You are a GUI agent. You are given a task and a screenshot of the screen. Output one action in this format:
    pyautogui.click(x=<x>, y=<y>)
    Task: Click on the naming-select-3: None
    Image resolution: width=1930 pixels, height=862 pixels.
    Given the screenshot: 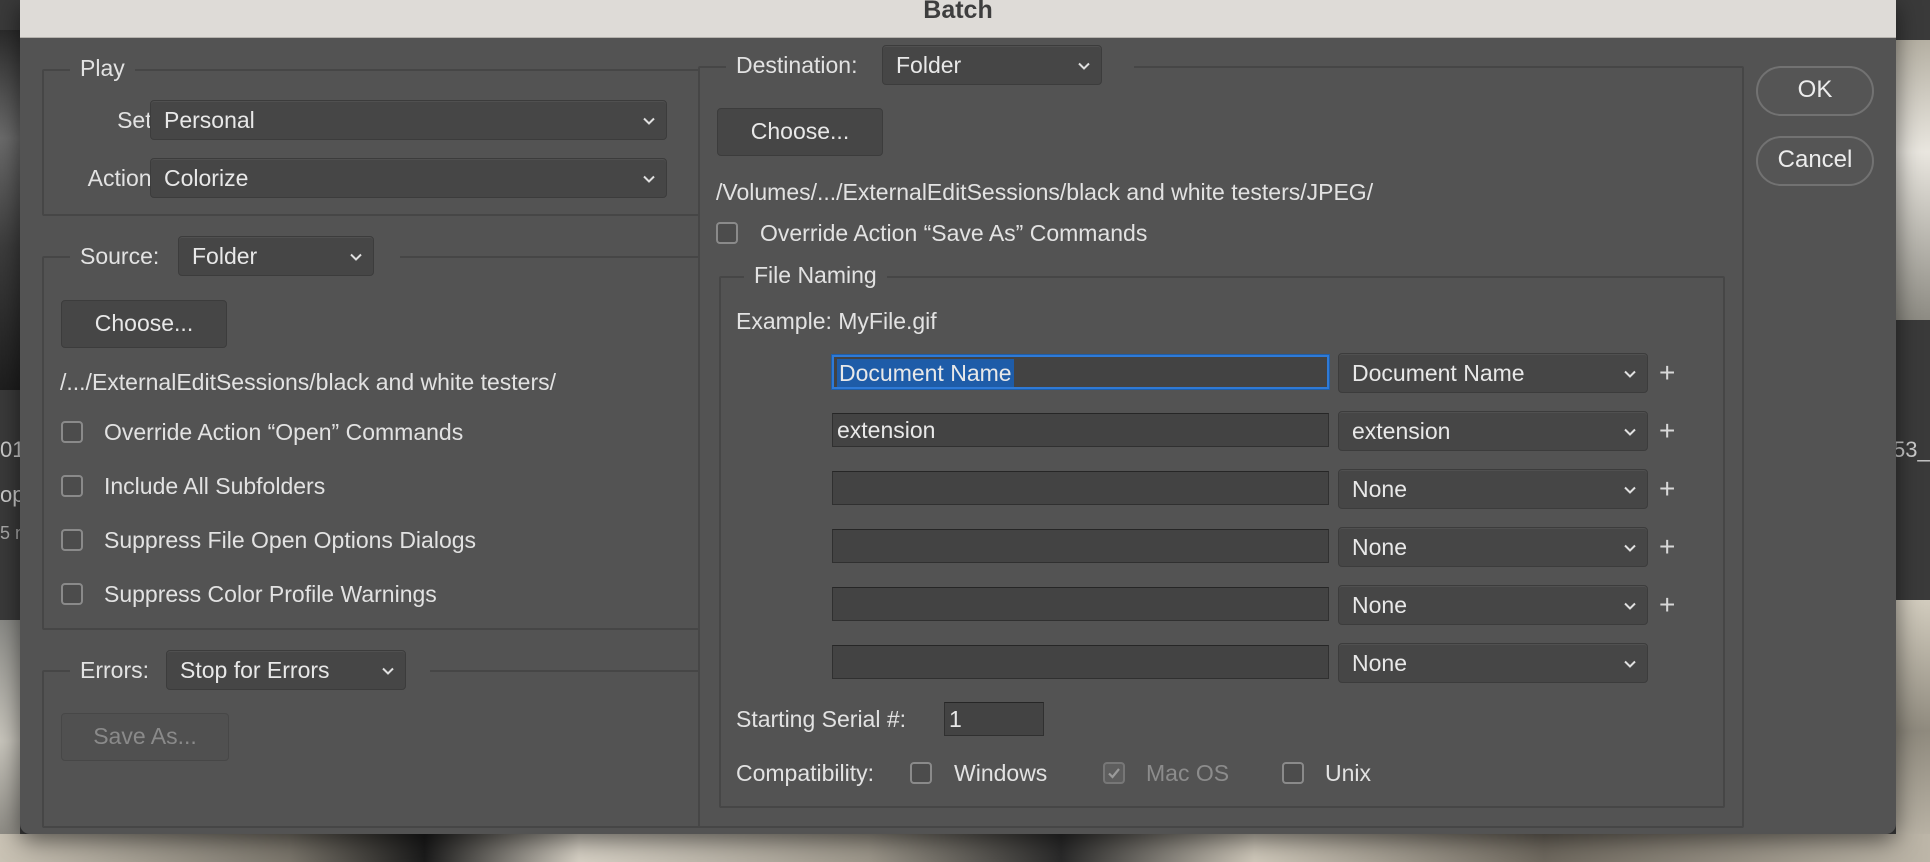 What is the action you would take?
    pyautogui.click(x=1493, y=489)
    